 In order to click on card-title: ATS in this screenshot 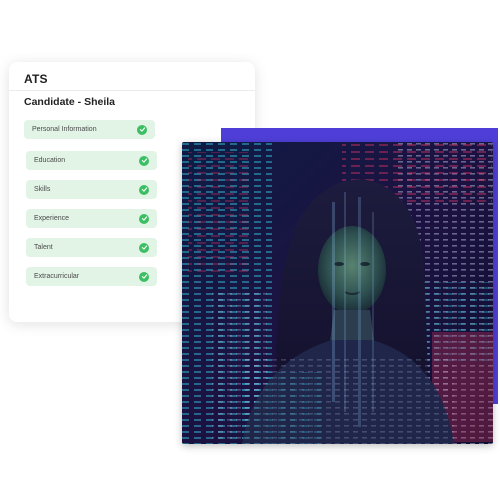, I will do `click(36, 79)`.